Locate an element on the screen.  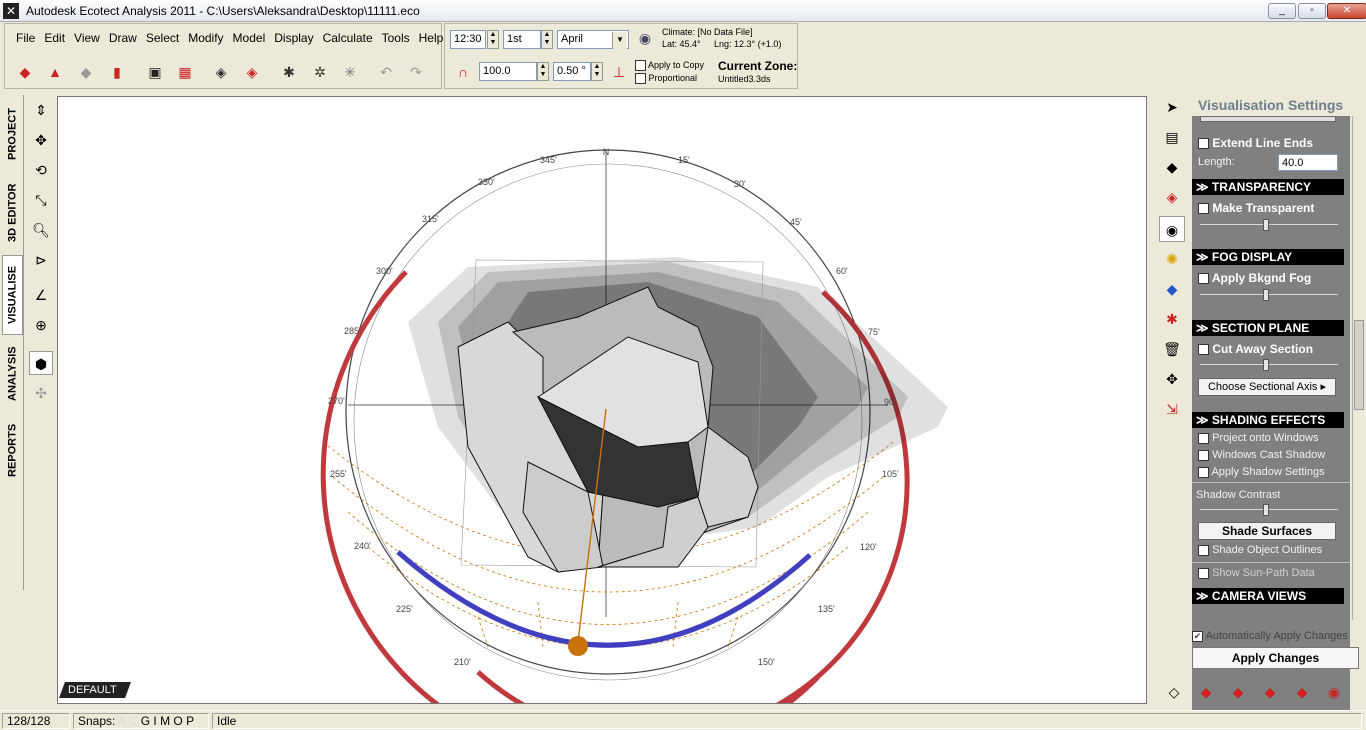
eye-icon: ◉ is located at coordinates (1172, 229).